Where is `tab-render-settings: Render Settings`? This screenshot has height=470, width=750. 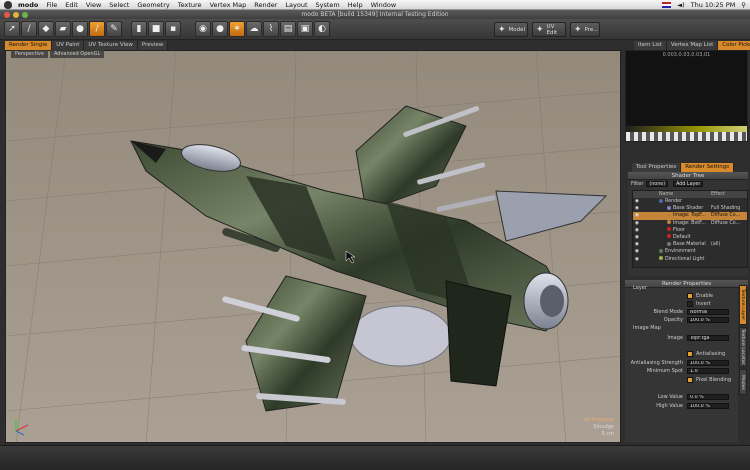 tab-render-settings: Render Settings is located at coordinates (708, 167).